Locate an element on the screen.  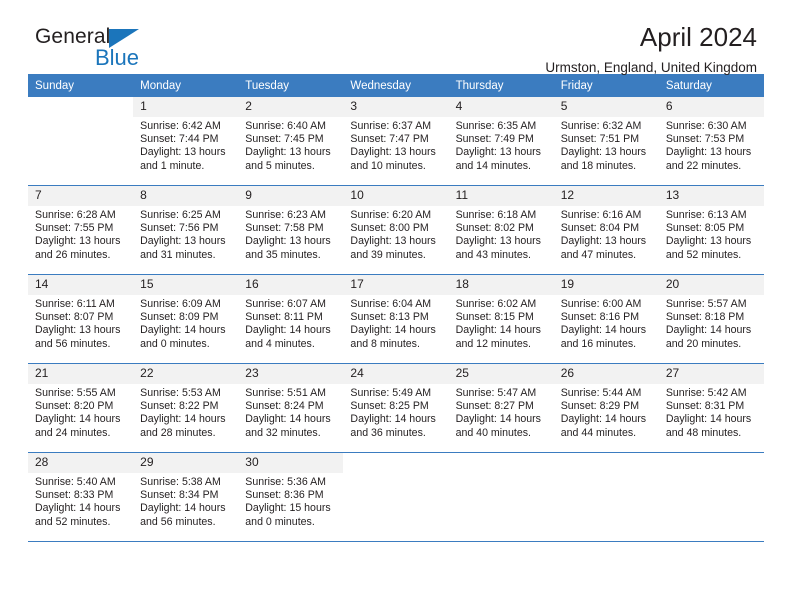
daylight-text: Daylight: 14 hours and 48 minutes. is located at coordinates (708, 426).